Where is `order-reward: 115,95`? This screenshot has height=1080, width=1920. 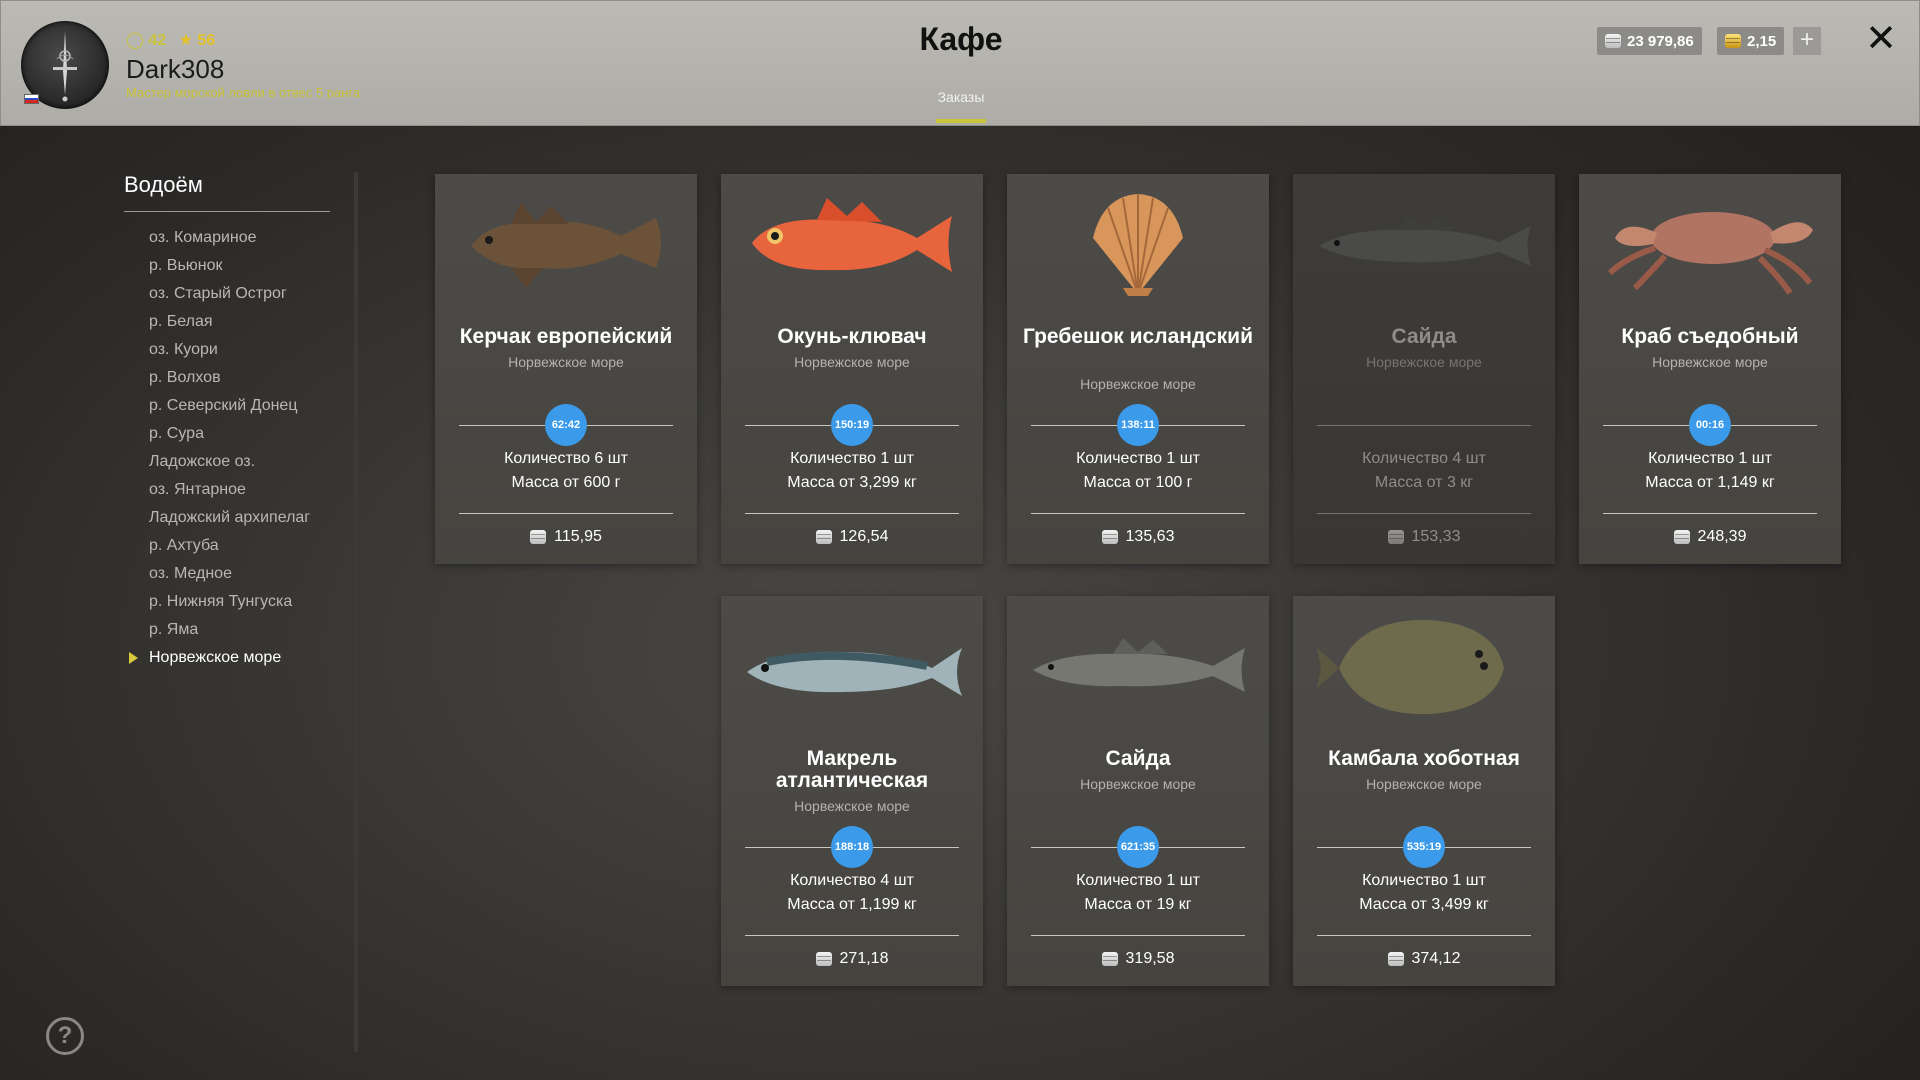 order-reward: 115,95 is located at coordinates (566, 537).